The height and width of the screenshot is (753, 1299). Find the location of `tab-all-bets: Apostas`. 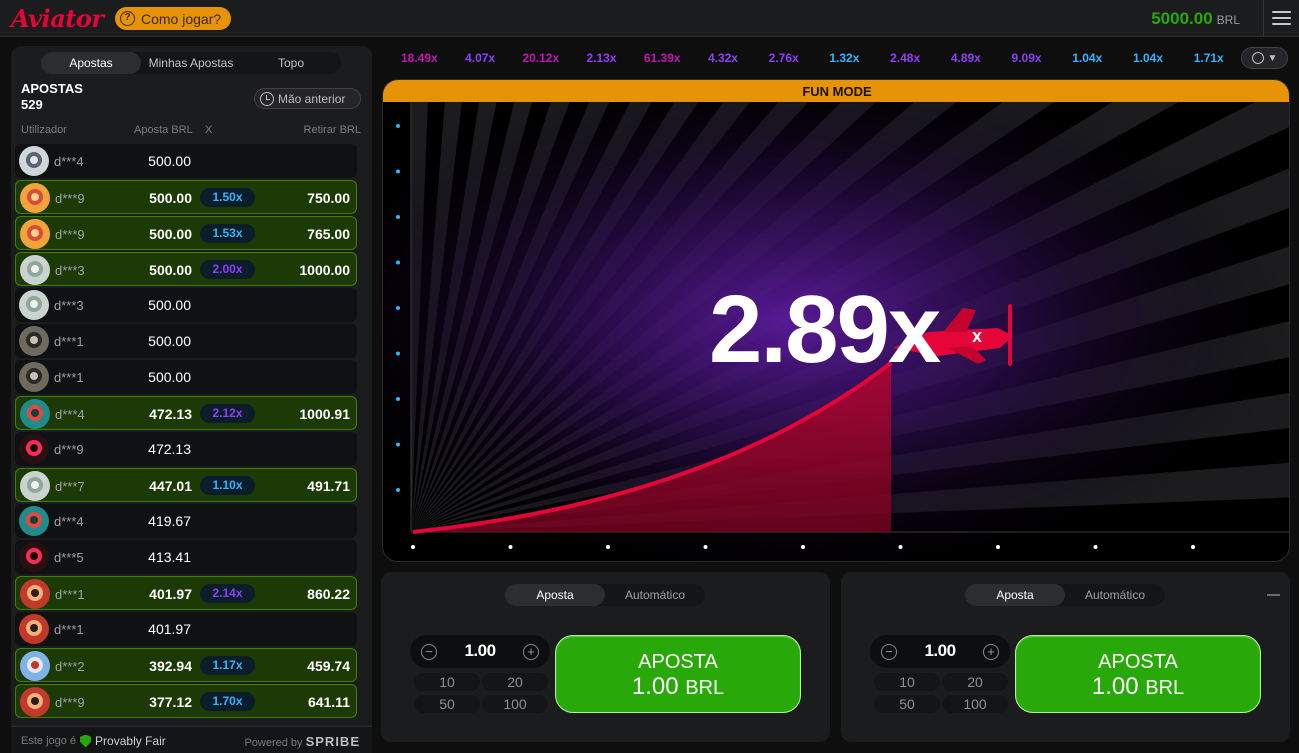

tab-all-bets: Apostas is located at coordinates (91, 63).